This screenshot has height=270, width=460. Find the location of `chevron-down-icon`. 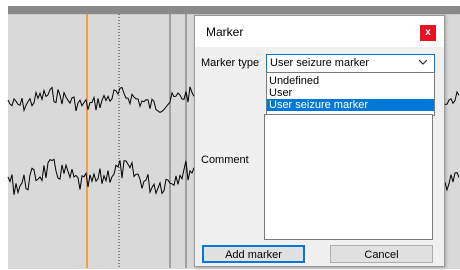

chevron-down-icon is located at coordinates (423, 62).